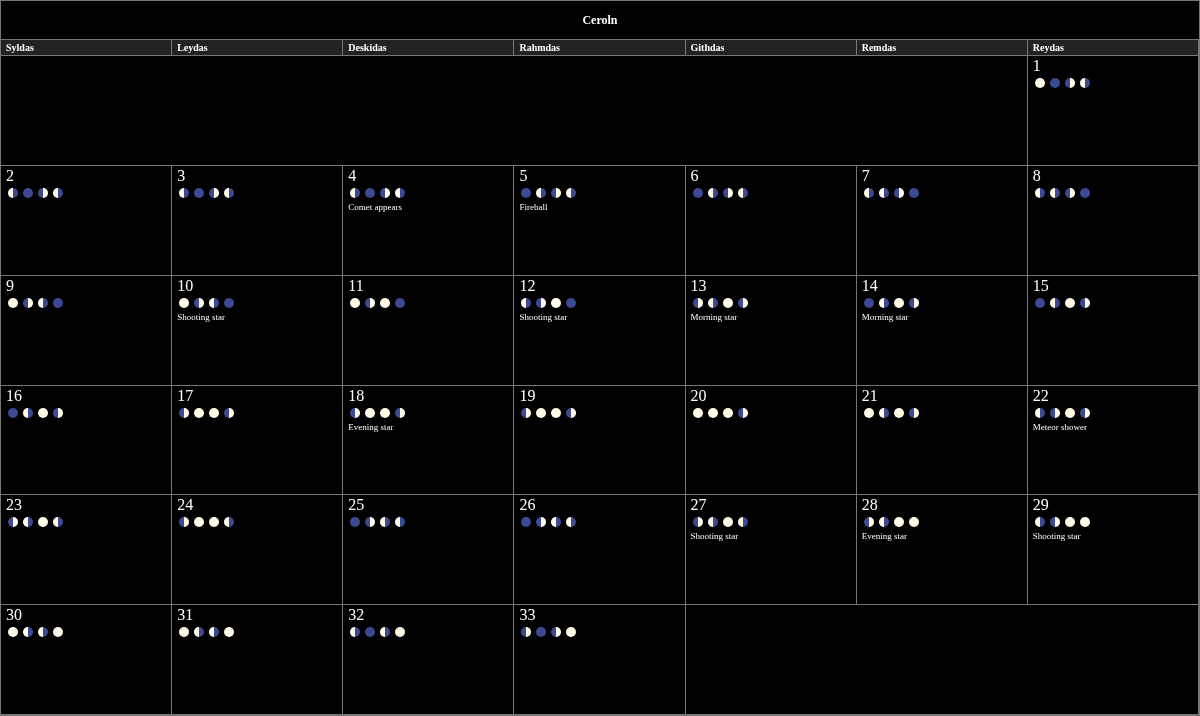 The height and width of the screenshot is (716, 1200). I want to click on event-label: Fireball, so click(533, 207).